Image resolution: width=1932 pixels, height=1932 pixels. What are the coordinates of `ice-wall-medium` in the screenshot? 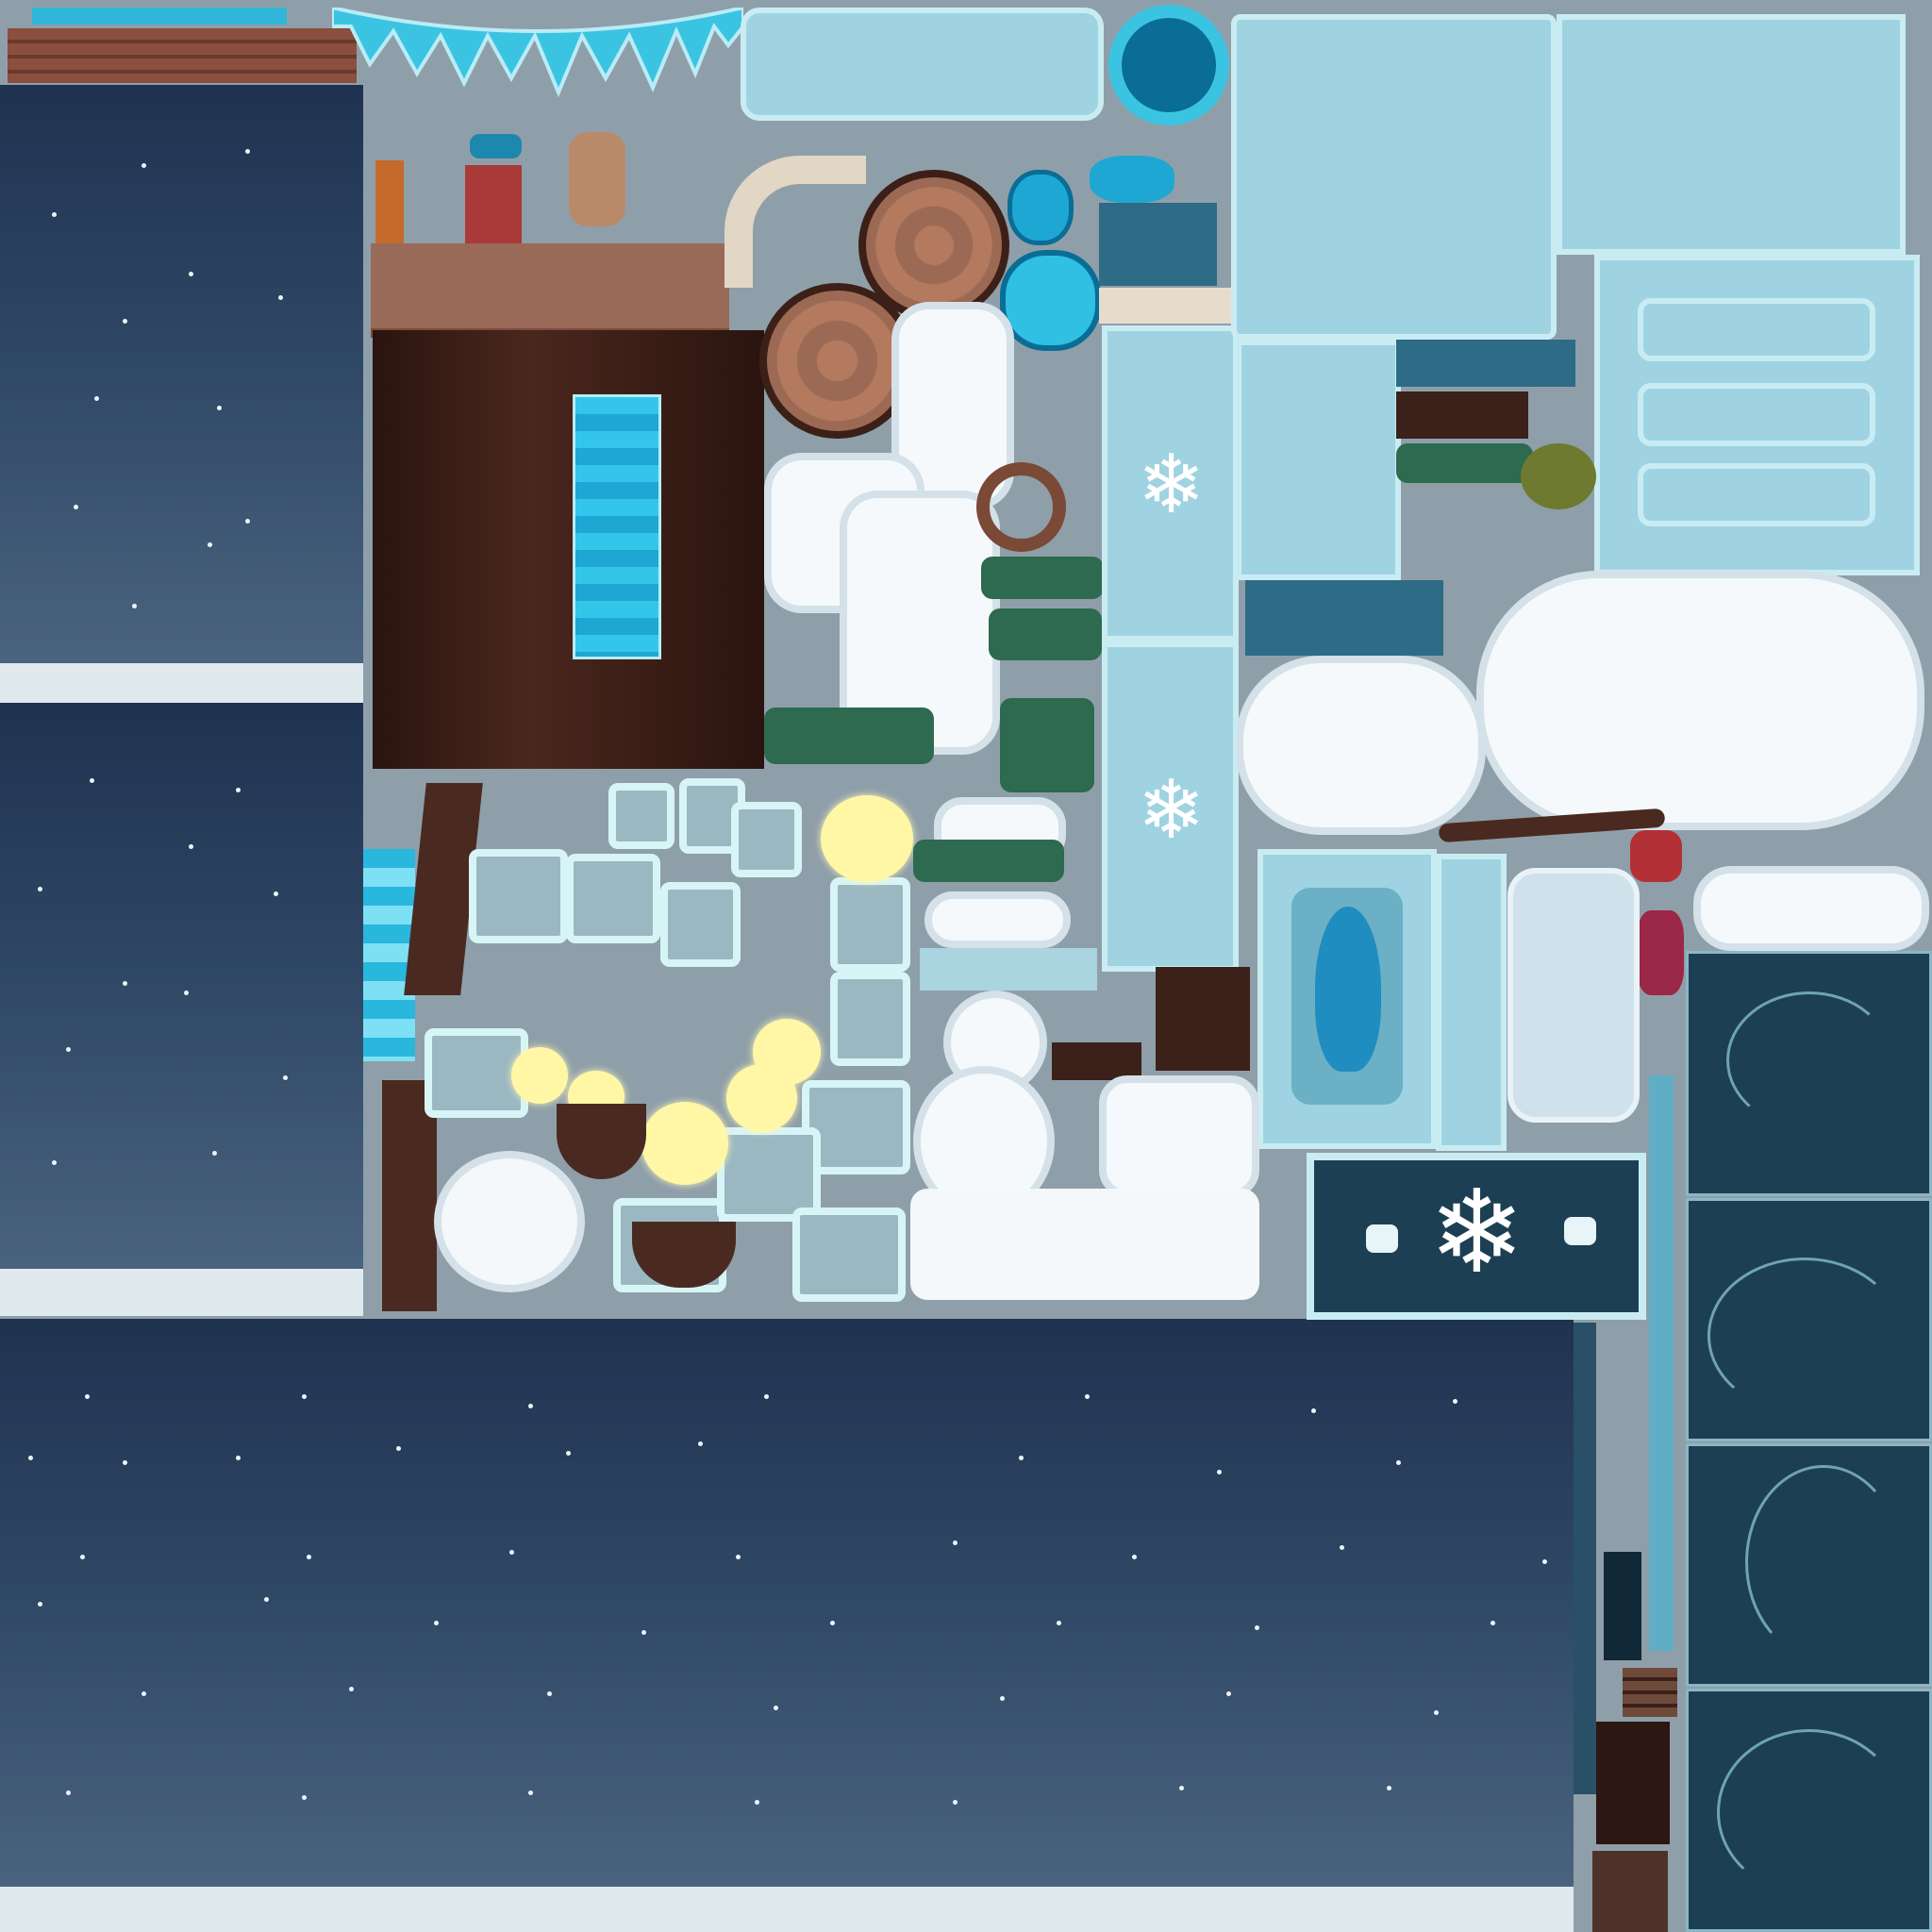 It's located at (1319, 460).